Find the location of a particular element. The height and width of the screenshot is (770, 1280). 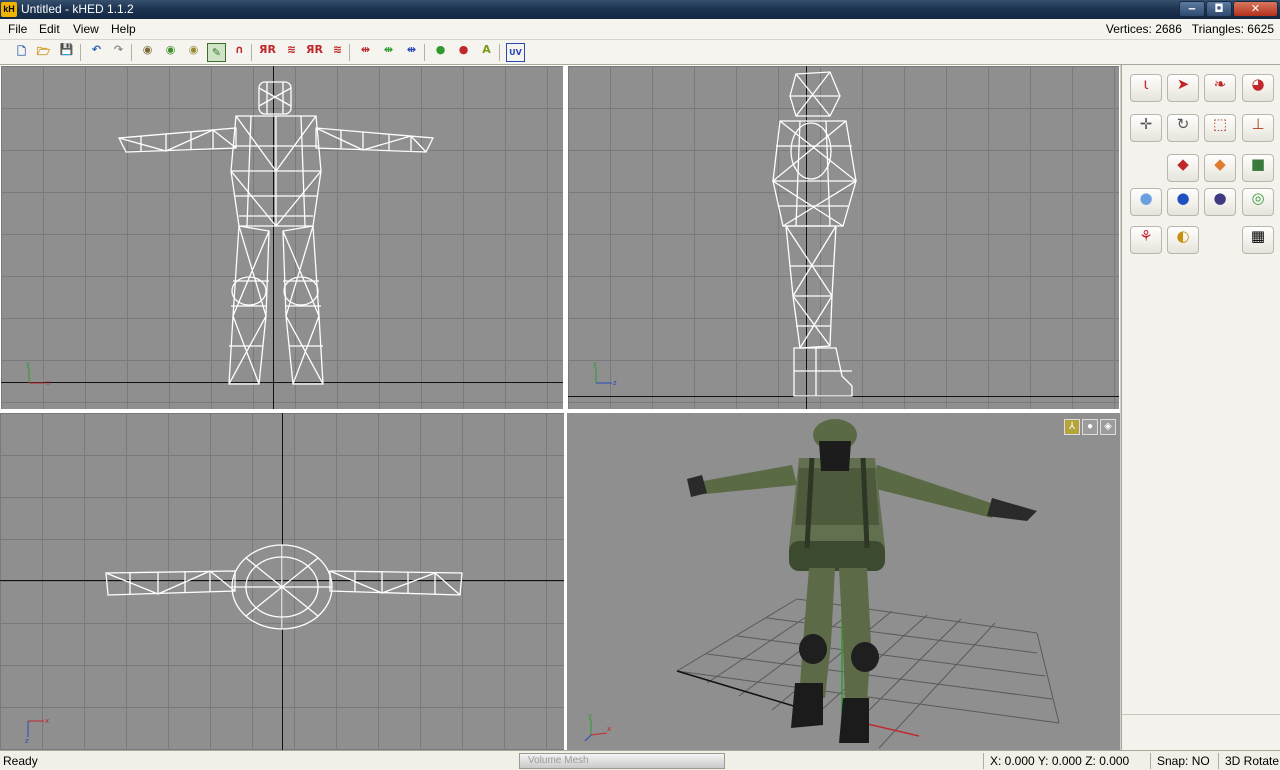

weld-y-icon: ⇹ is located at coordinates (388, 52).